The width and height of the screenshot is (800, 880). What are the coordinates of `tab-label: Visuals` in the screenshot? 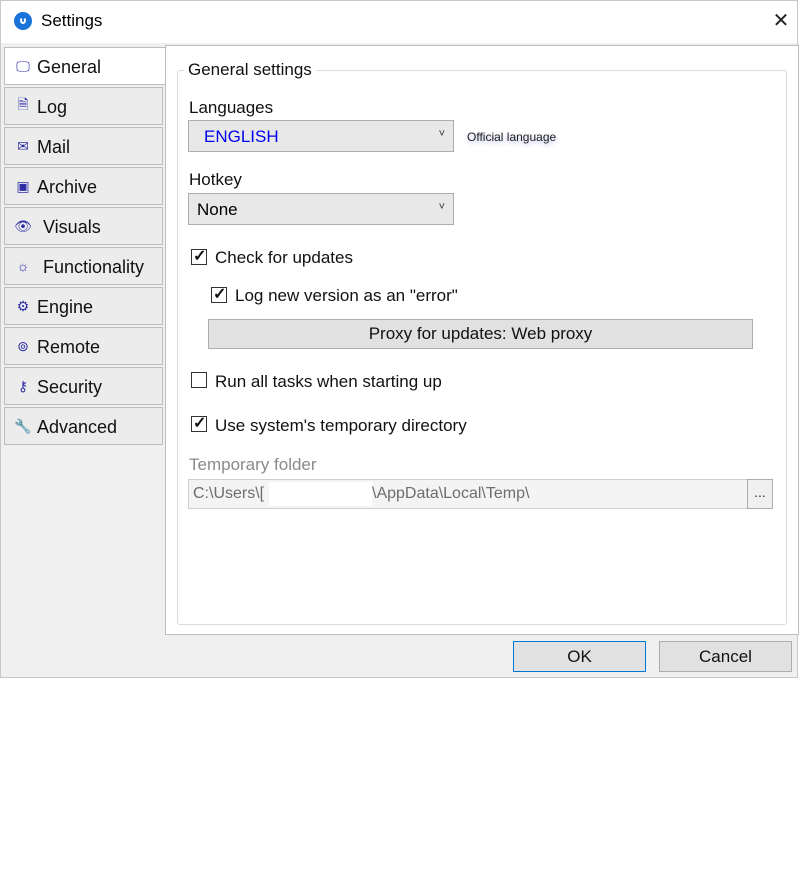 It's located at (72, 227).